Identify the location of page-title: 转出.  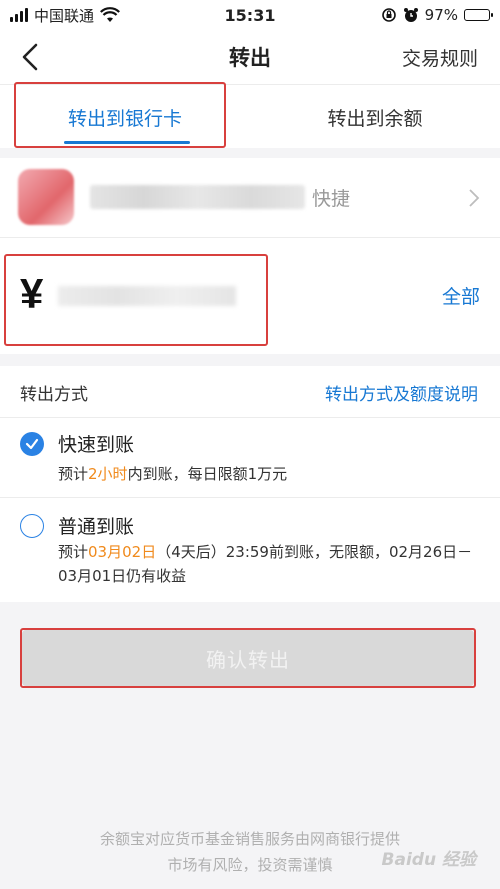
(250, 58).